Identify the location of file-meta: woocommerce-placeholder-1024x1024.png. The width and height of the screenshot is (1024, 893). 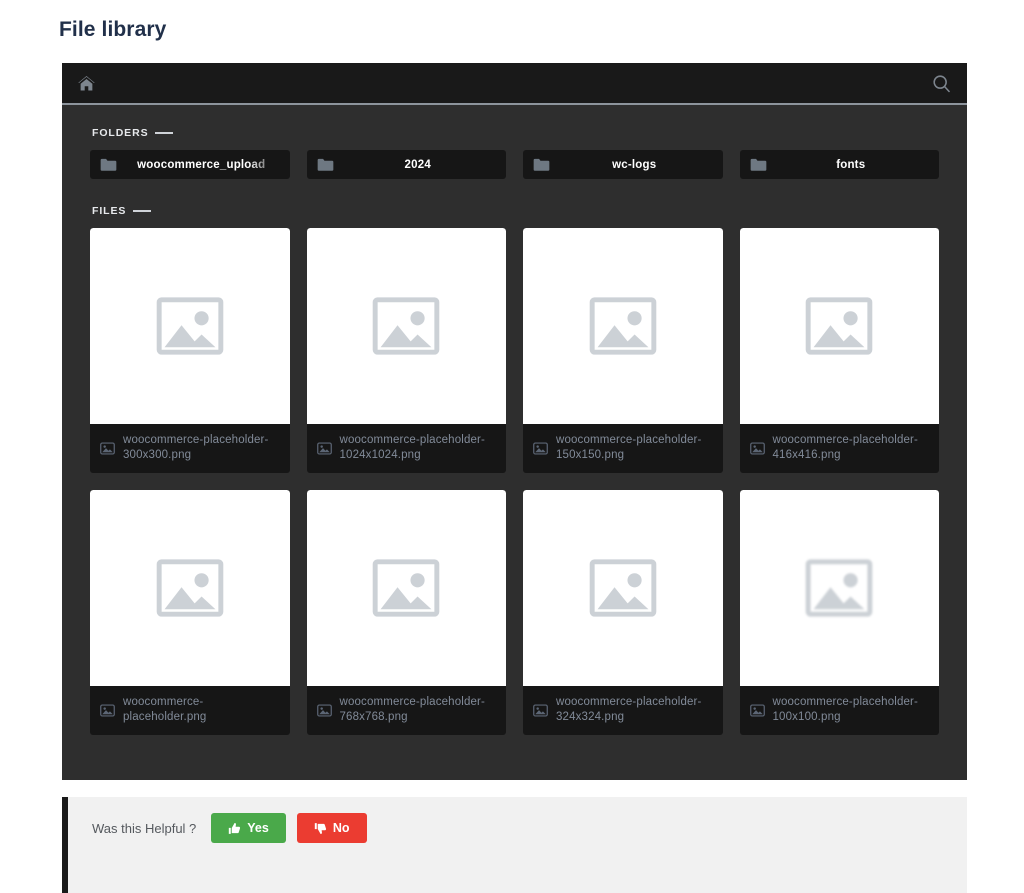
(407, 448).